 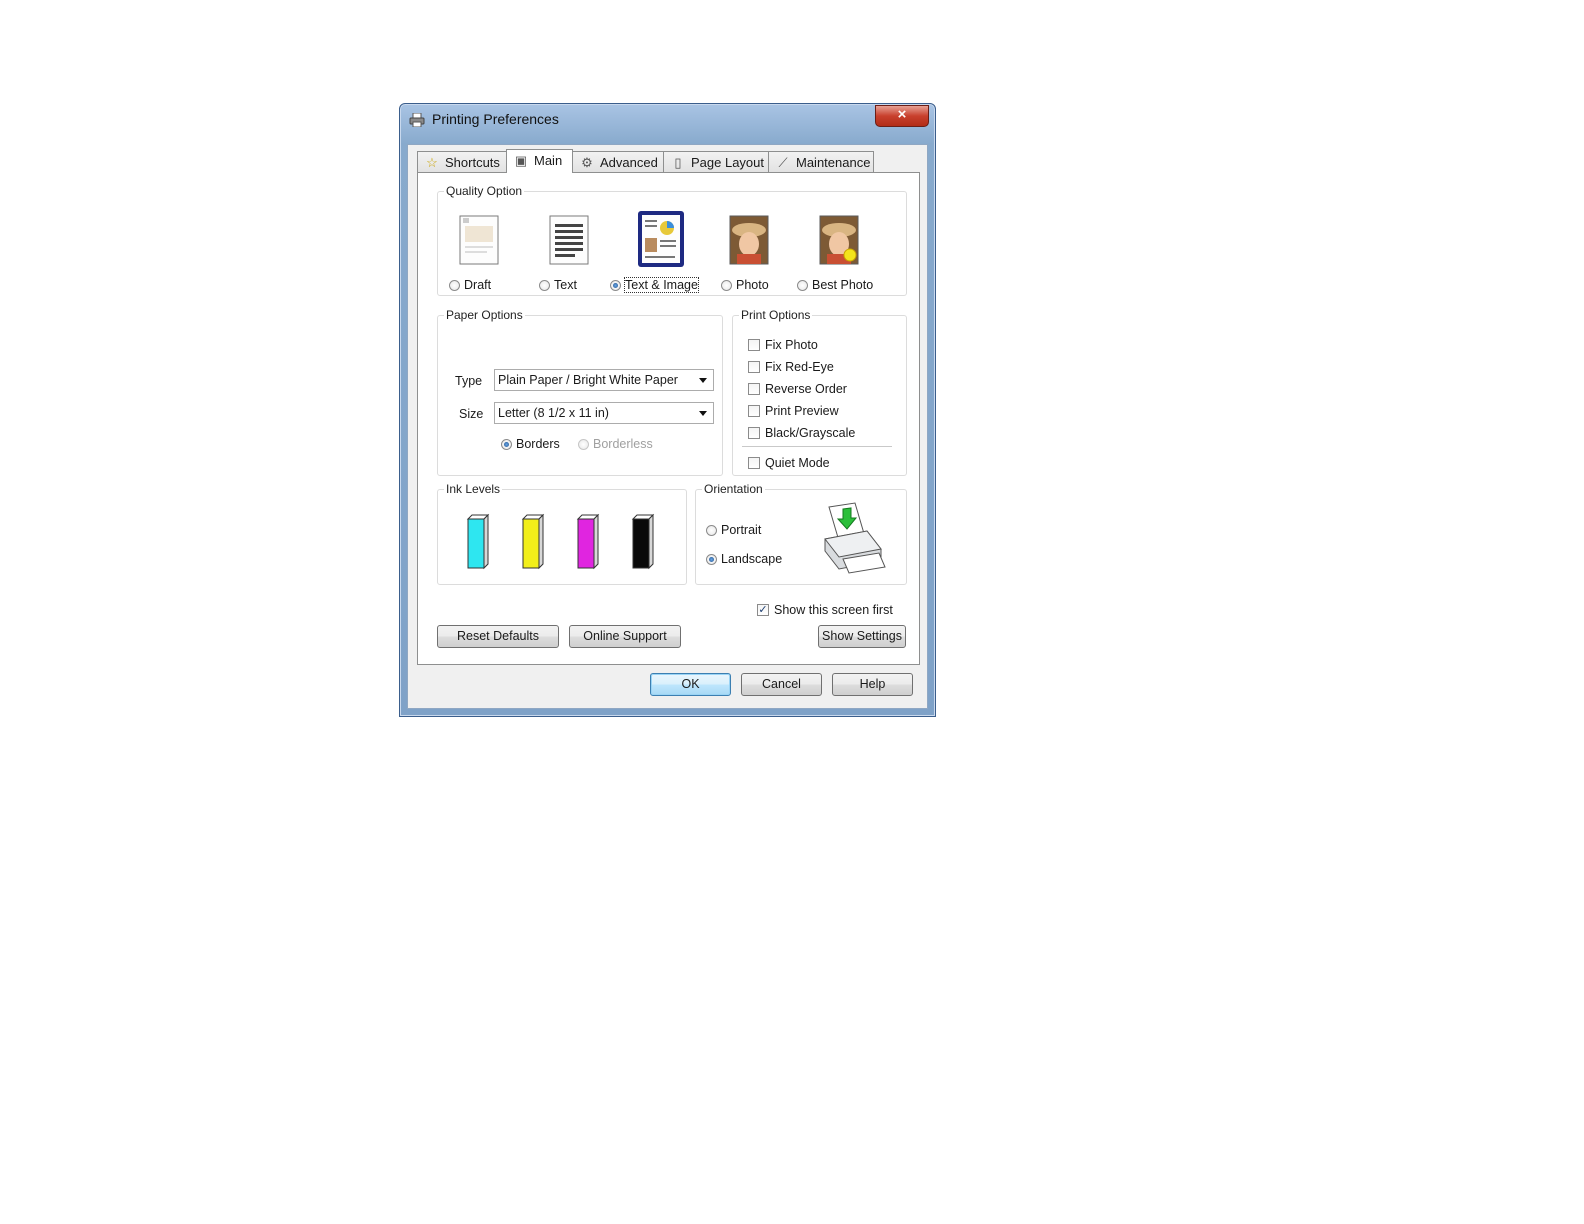 What do you see at coordinates (902, 116) in the screenshot?
I see `close-button: ×` at bounding box center [902, 116].